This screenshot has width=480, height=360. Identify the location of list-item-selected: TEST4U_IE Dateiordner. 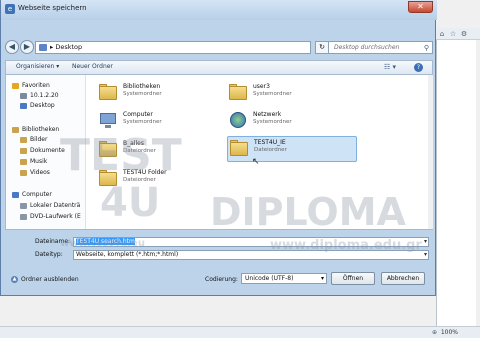
(292, 149).